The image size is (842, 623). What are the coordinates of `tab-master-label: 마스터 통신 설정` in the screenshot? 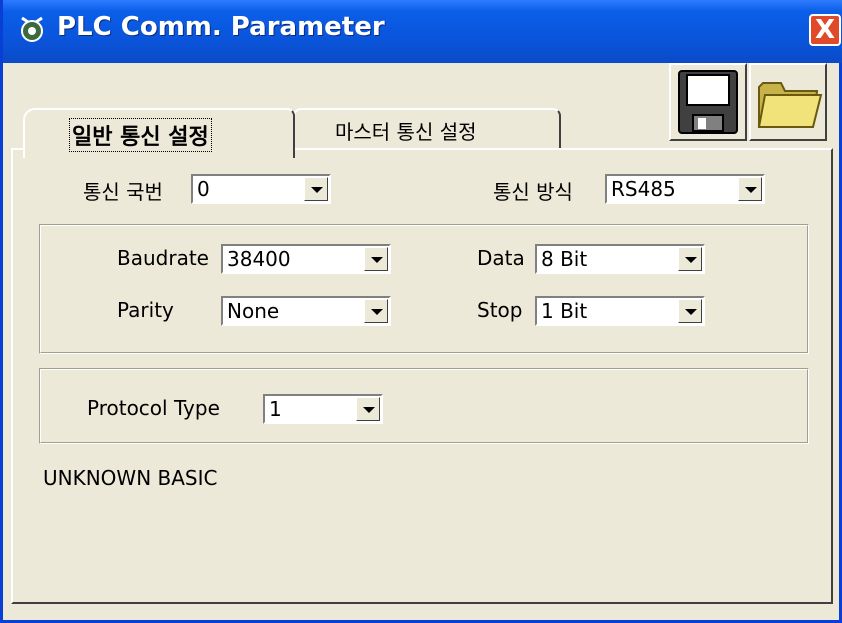 It's located at (406, 132).